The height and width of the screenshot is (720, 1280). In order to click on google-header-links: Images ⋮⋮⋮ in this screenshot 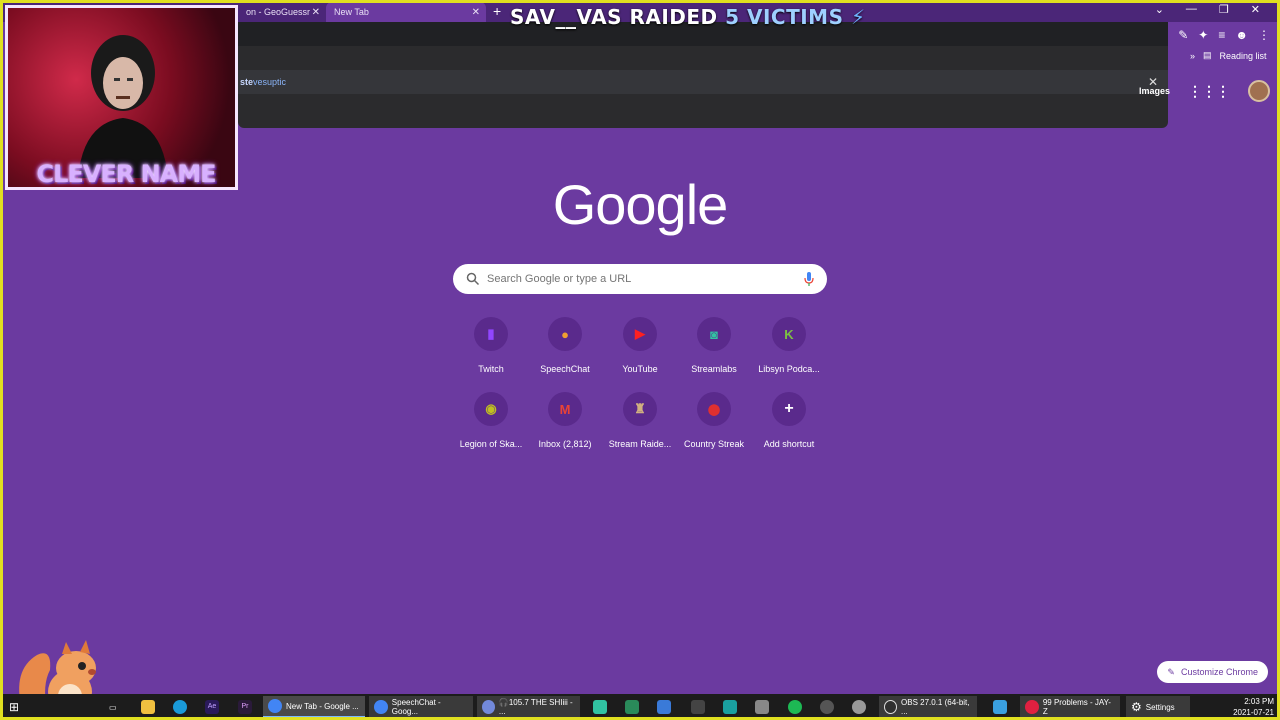, I will do `click(1204, 91)`.